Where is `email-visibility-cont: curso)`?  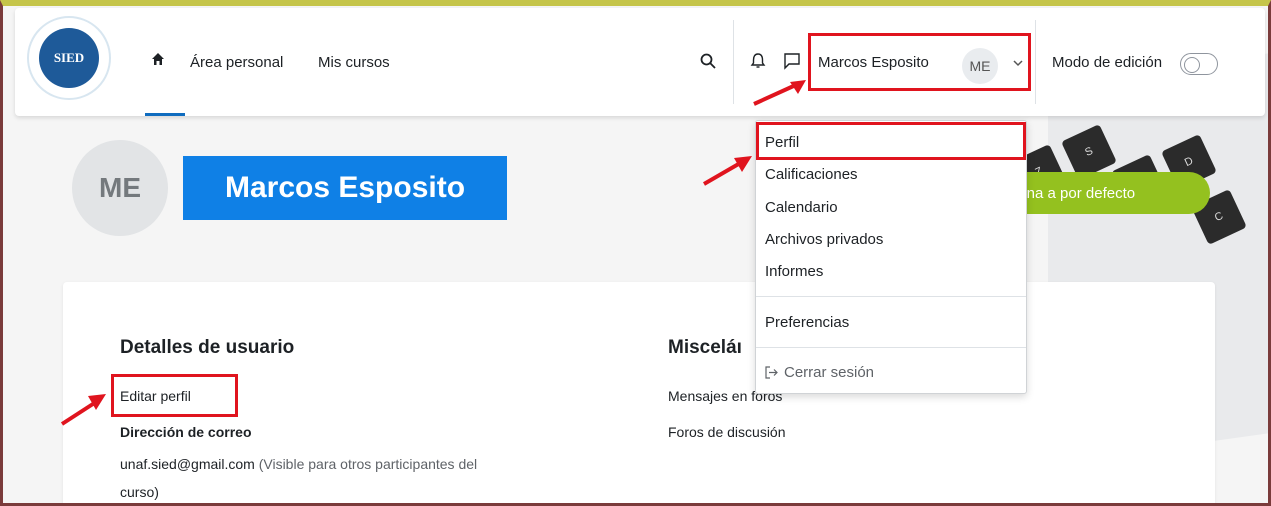
email-visibility-cont: curso) is located at coordinates (139, 492).